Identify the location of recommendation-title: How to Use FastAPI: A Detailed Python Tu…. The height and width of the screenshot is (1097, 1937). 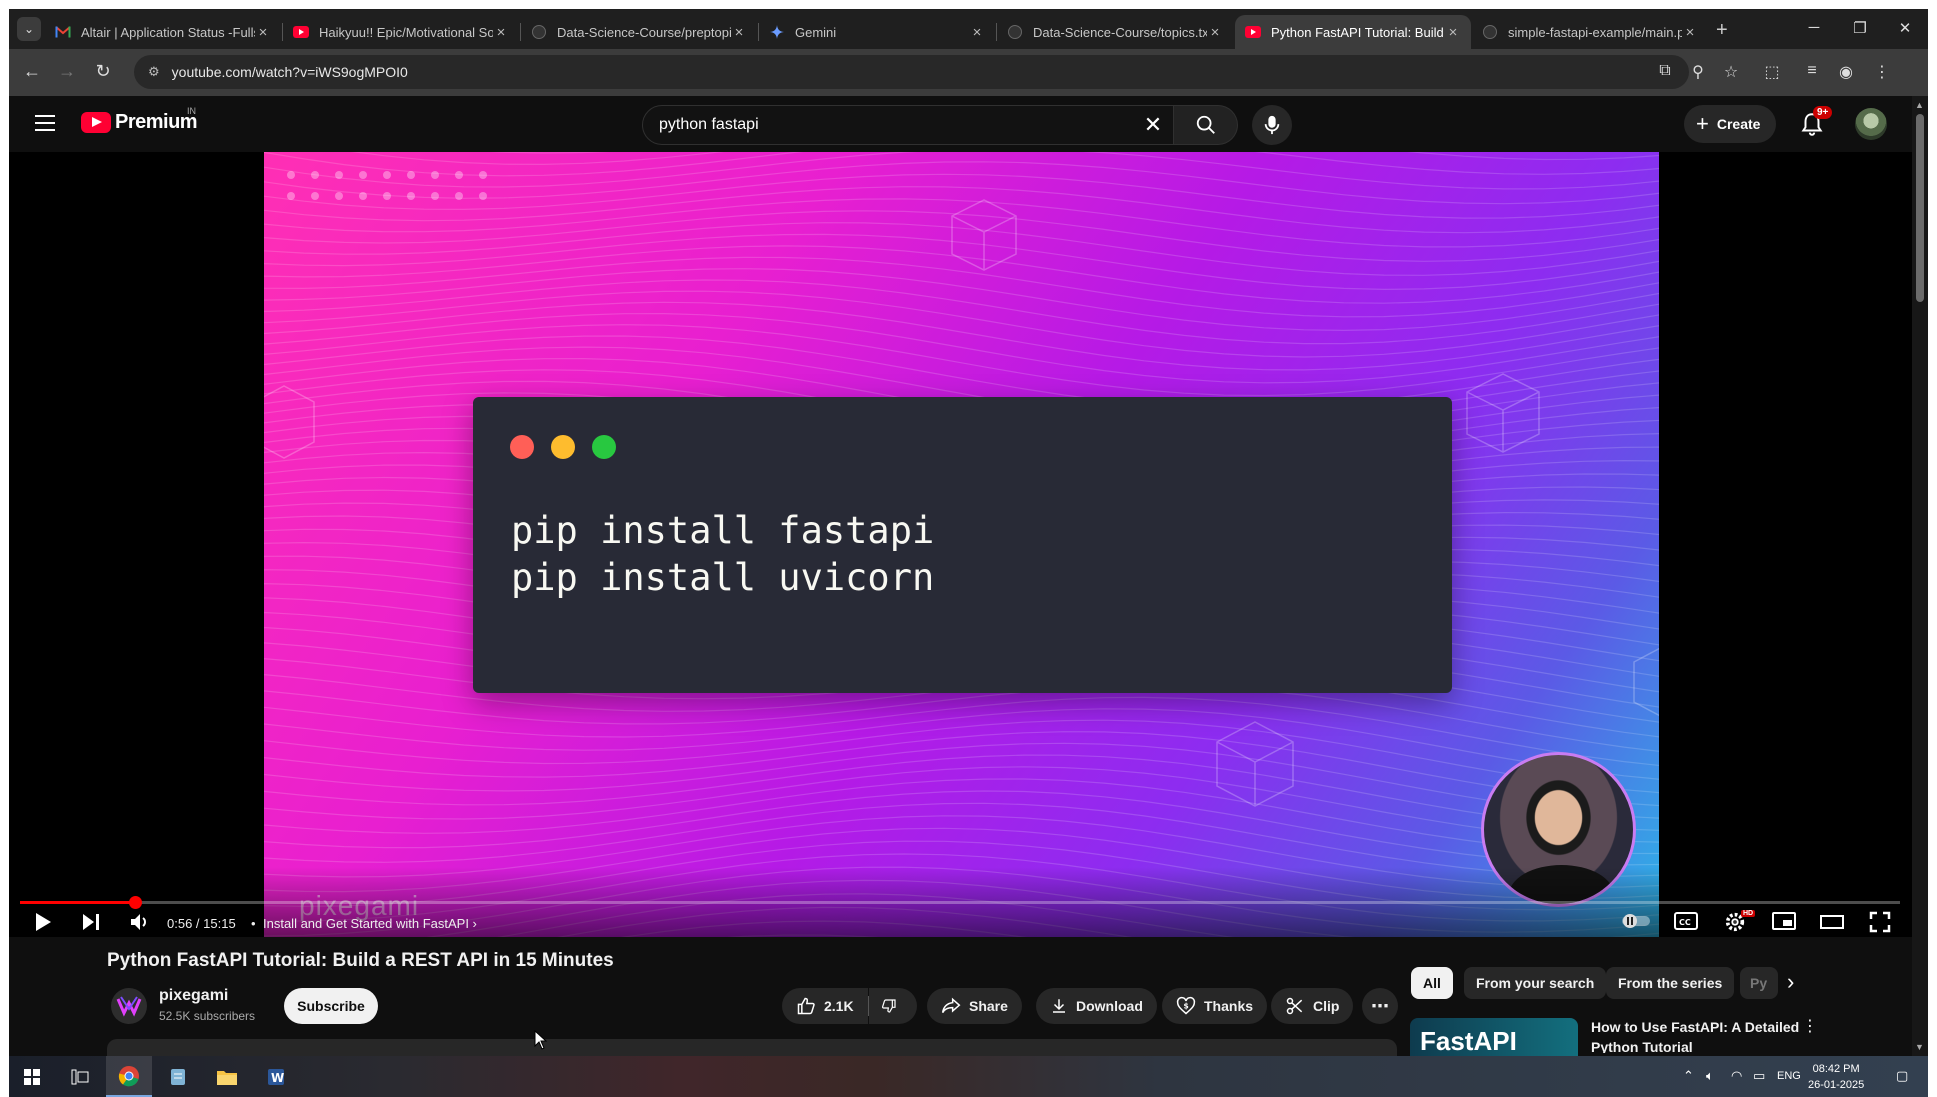
(1696, 1035).